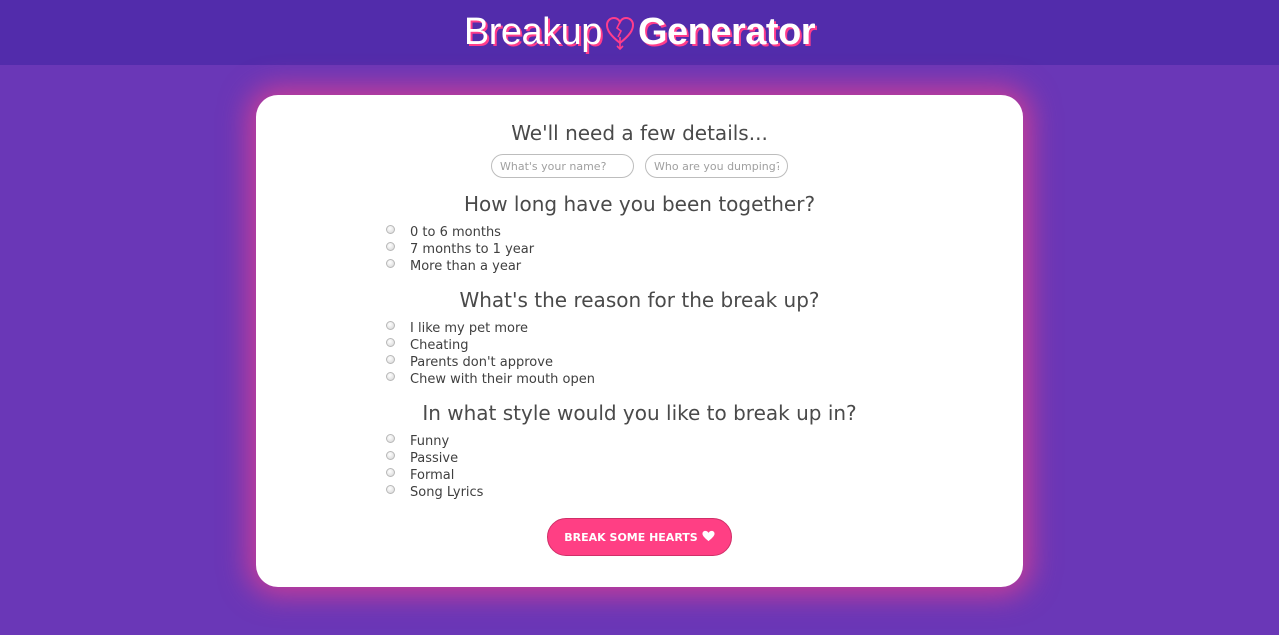 The width and height of the screenshot is (1279, 635). What do you see at coordinates (502, 379) in the screenshot?
I see `option-label: Chew with their mouth open` at bounding box center [502, 379].